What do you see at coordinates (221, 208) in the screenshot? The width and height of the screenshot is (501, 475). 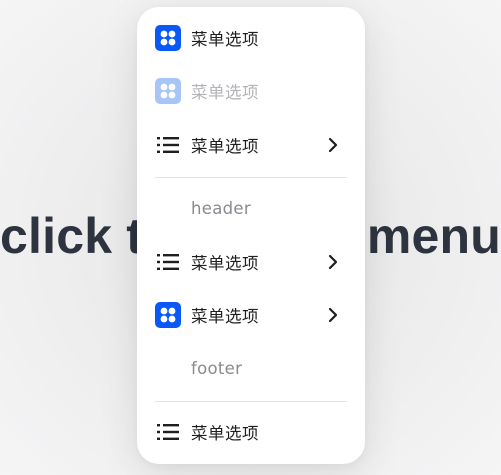 I see `menu-group-header: header` at bounding box center [221, 208].